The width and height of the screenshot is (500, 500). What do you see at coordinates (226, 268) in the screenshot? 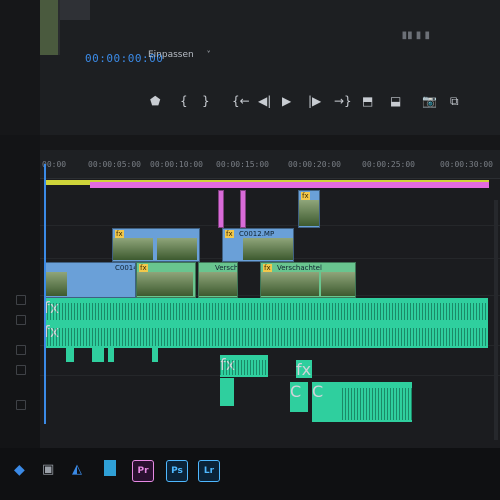
I see `clip-name: Verscha` at bounding box center [226, 268].